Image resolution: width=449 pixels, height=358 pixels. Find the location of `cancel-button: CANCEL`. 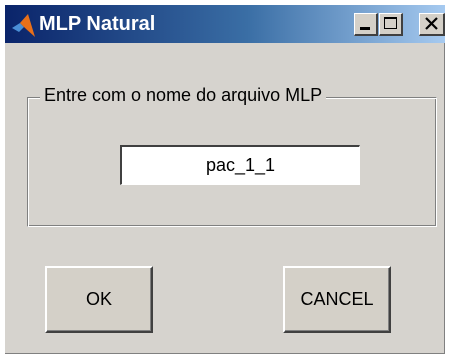

cancel-button: CANCEL is located at coordinates (337, 299).